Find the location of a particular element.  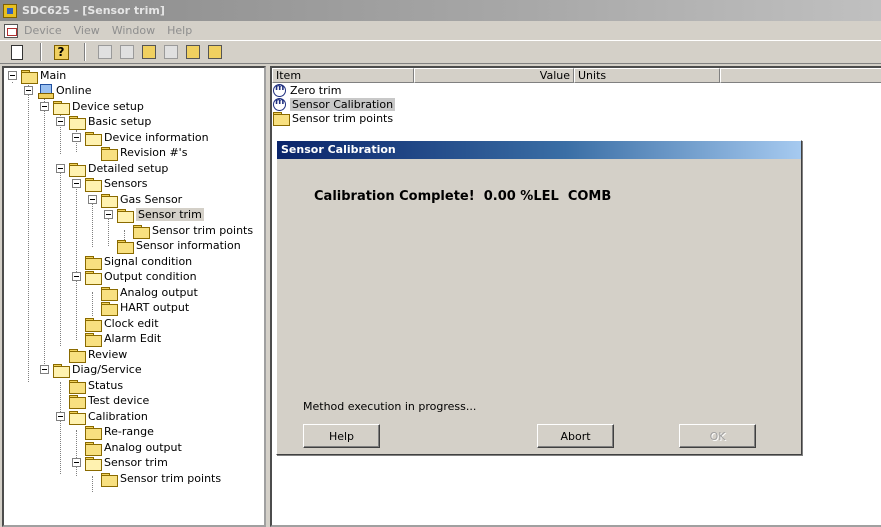

tree-item-review: Review is located at coordinates (98, 355).